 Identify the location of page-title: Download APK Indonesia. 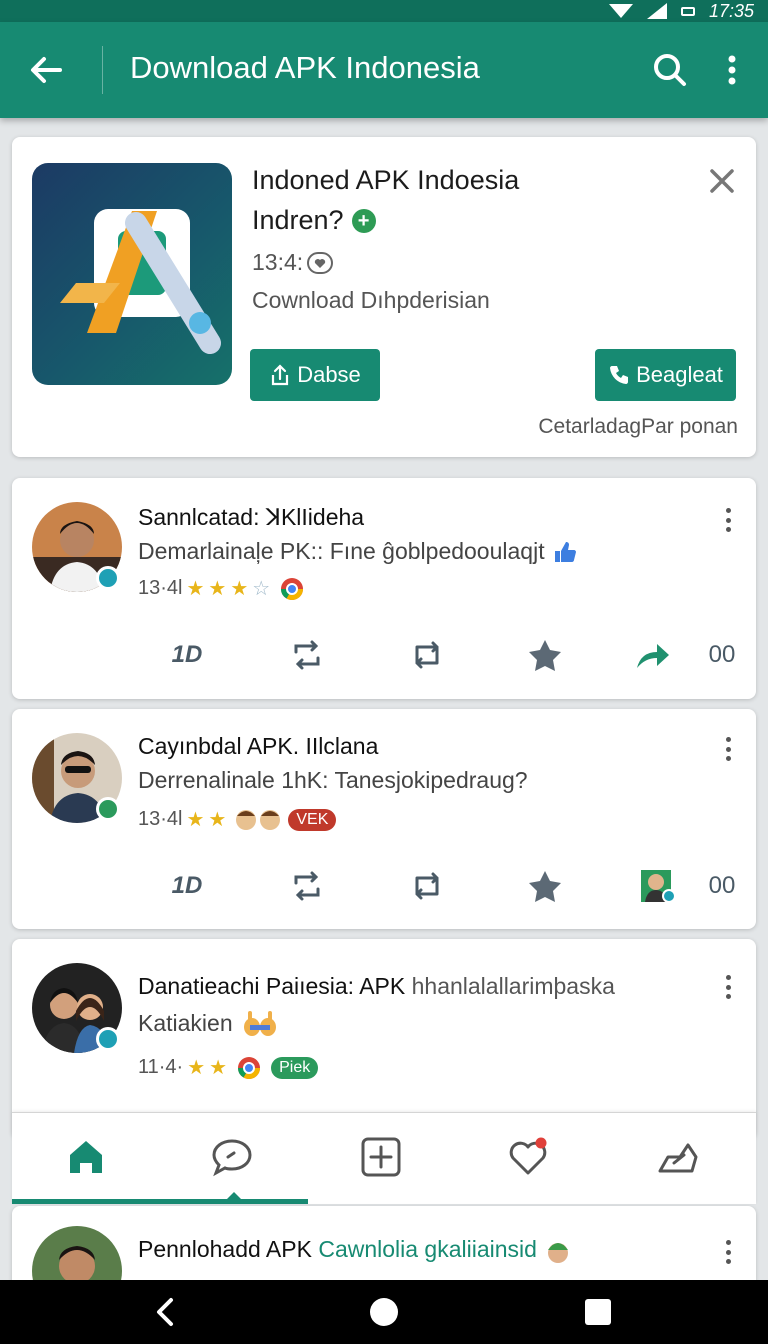
(305, 67).